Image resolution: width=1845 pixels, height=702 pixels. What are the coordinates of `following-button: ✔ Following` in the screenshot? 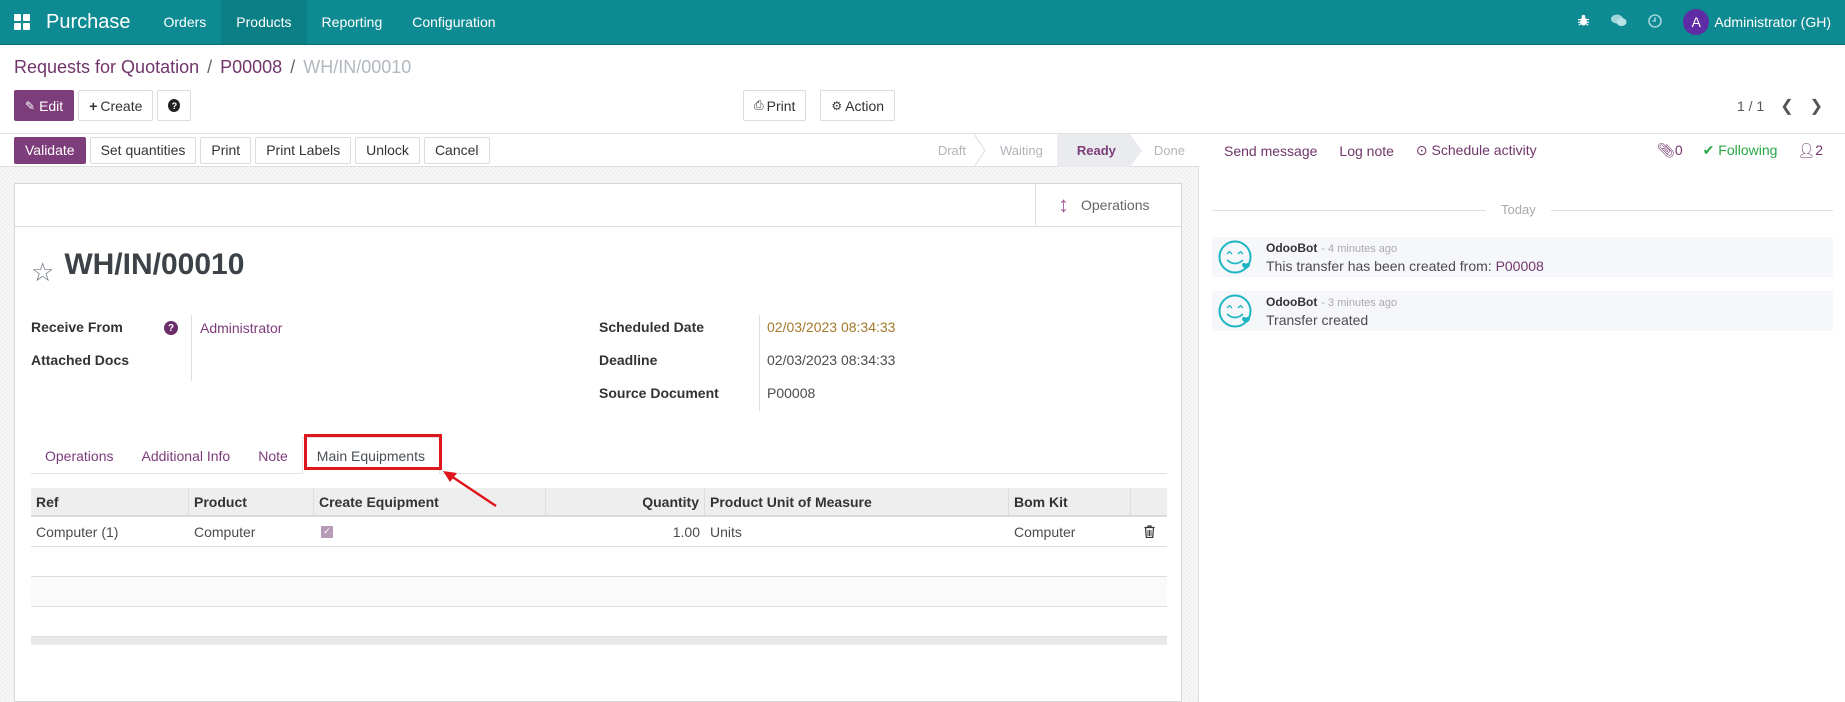 It's located at (1740, 150).